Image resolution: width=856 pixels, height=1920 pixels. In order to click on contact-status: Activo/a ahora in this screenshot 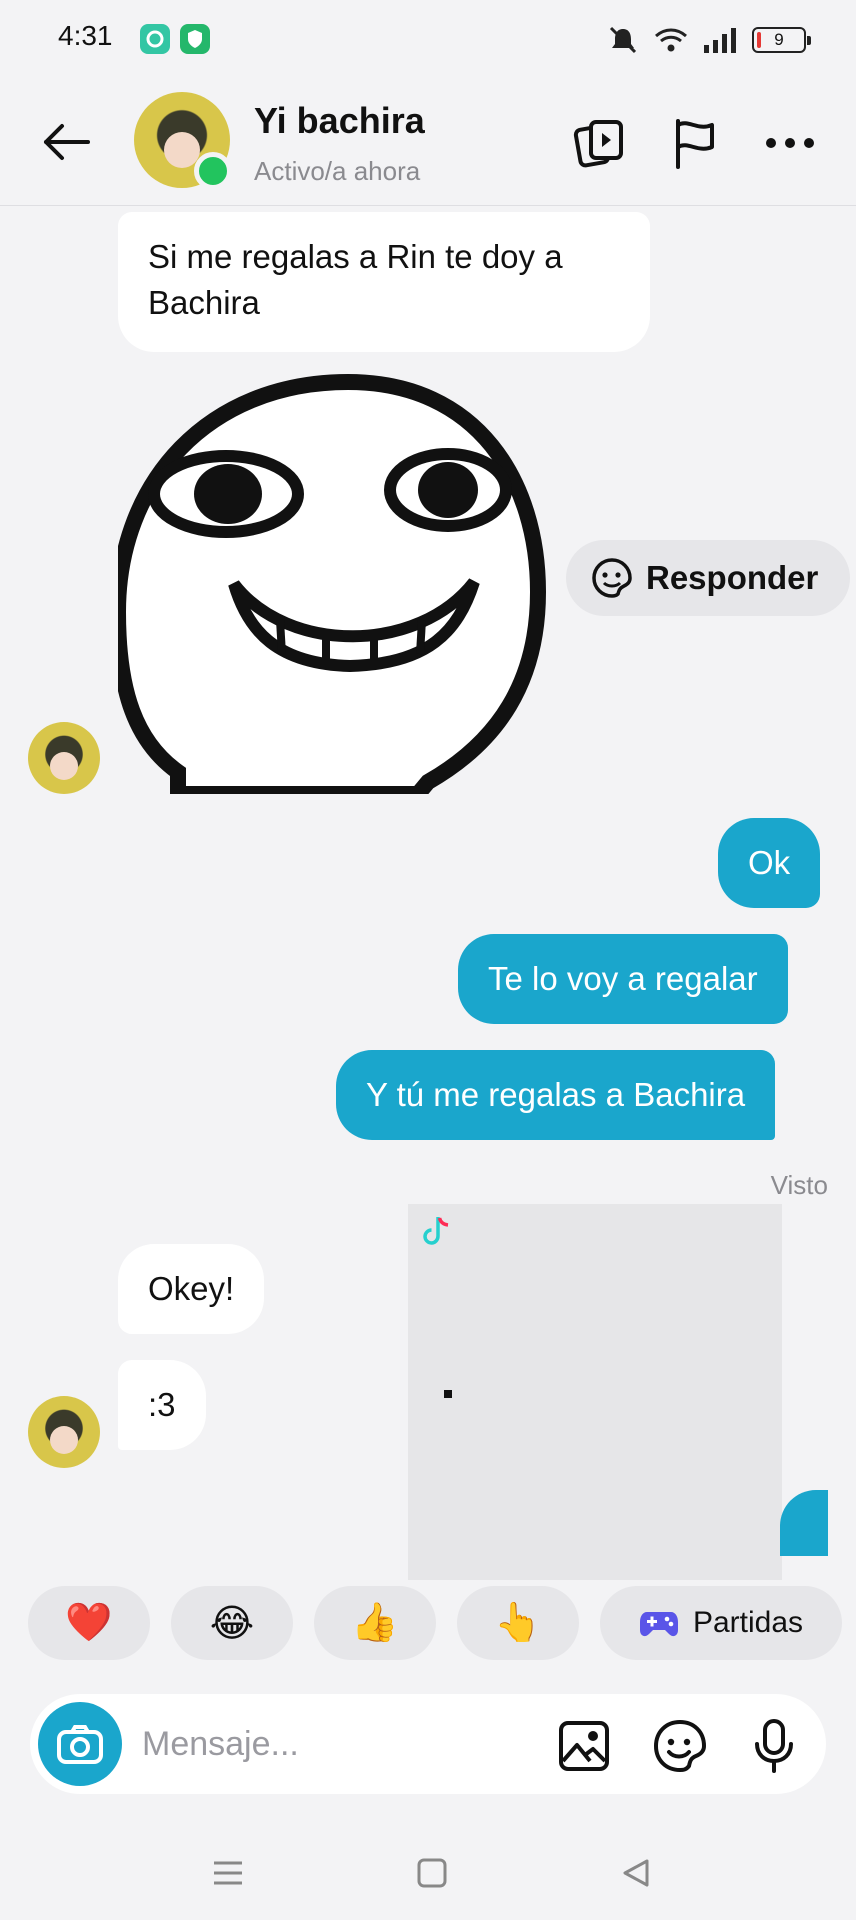, I will do `click(337, 171)`.